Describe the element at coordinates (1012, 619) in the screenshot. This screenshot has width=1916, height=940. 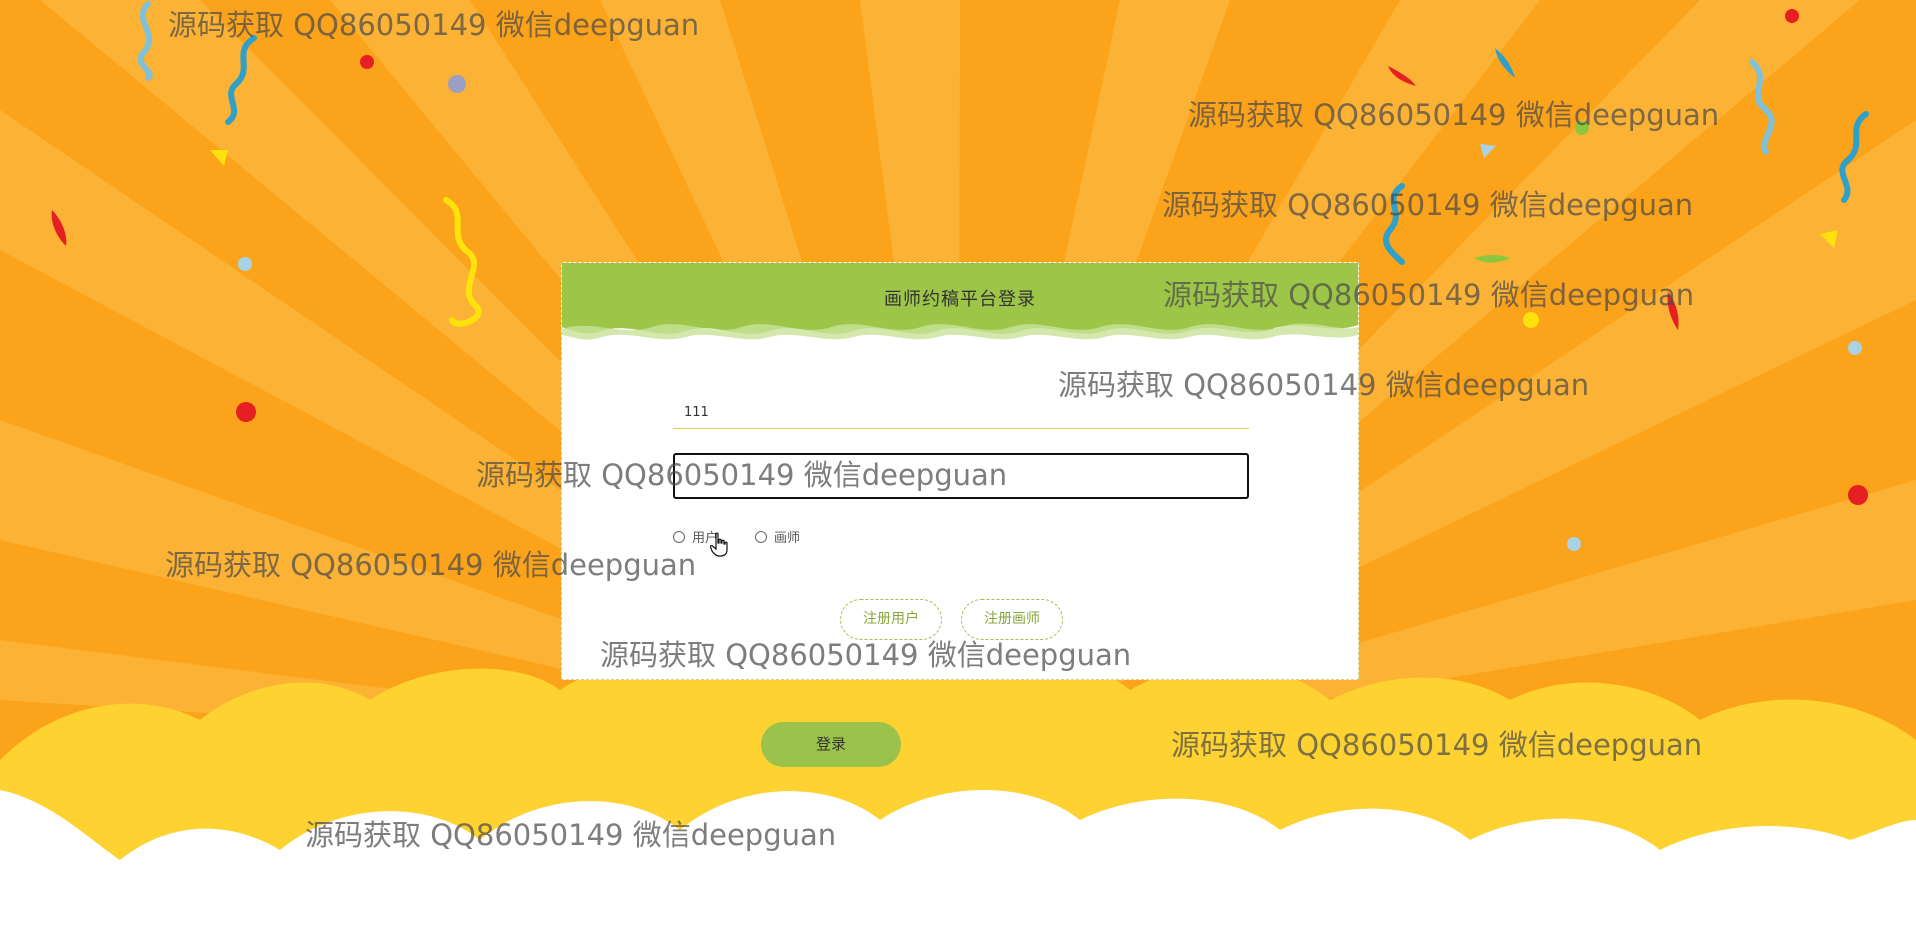
I see `register-artist-button: 注册画师` at that location.